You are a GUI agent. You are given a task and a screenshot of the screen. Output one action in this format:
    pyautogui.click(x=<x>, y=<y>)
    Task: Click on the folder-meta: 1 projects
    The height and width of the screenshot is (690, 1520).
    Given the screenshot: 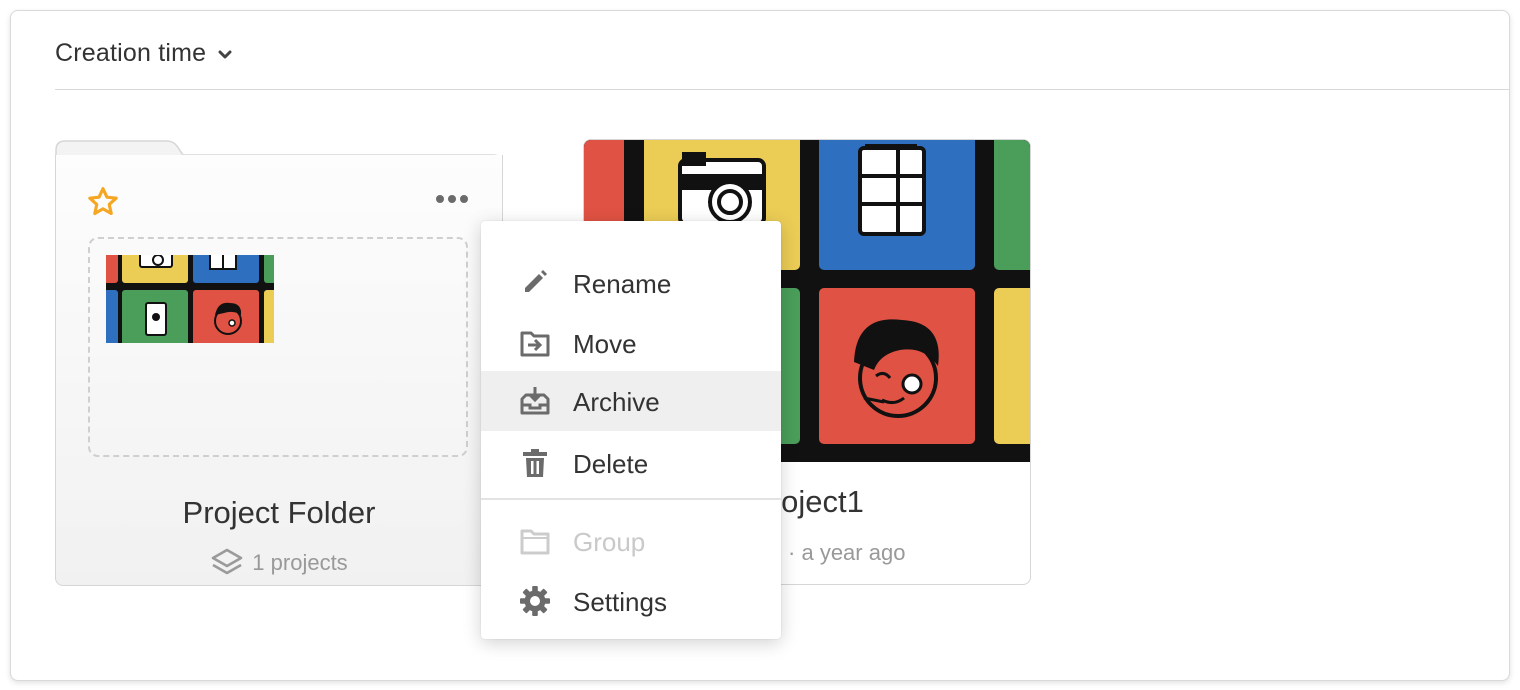 What is the action you would take?
    pyautogui.click(x=279, y=563)
    